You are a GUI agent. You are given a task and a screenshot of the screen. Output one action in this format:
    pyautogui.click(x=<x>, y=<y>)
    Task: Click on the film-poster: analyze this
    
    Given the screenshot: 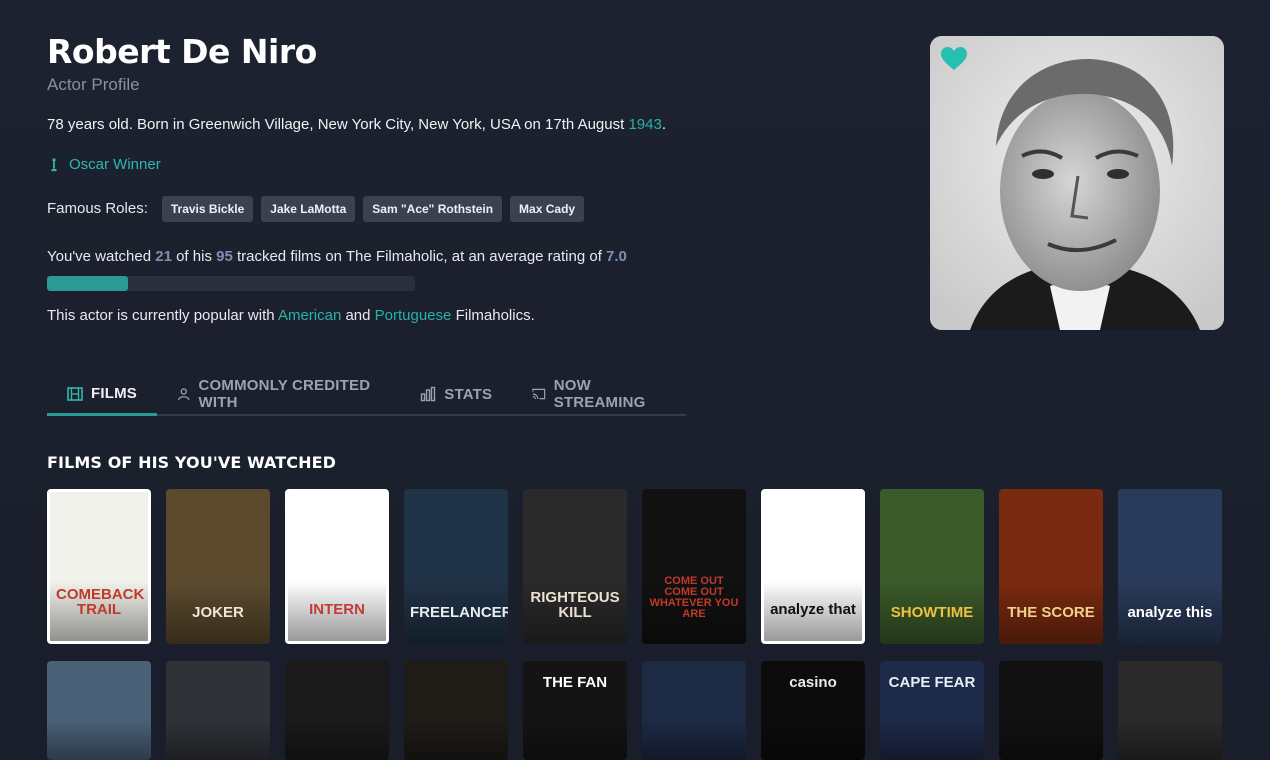 What is the action you would take?
    pyautogui.click(x=1170, y=566)
    